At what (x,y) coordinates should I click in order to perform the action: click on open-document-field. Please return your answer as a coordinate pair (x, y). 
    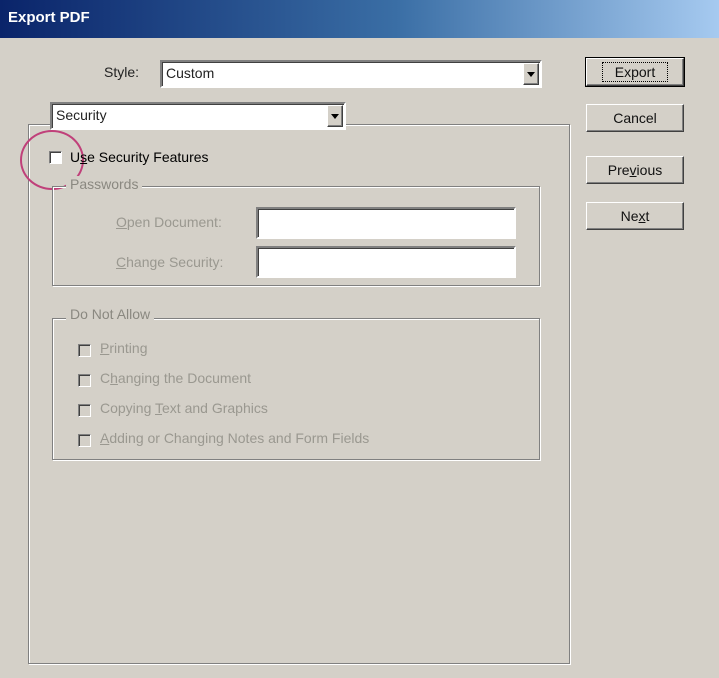
    Looking at the image, I should click on (386, 223).